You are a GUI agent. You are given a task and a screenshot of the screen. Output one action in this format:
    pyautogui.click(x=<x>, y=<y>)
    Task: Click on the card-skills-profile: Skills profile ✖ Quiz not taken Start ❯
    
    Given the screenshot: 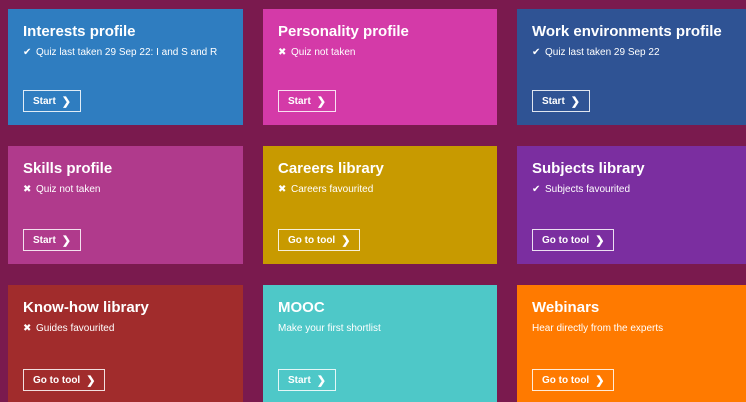 What is the action you would take?
    pyautogui.click(x=125, y=205)
    